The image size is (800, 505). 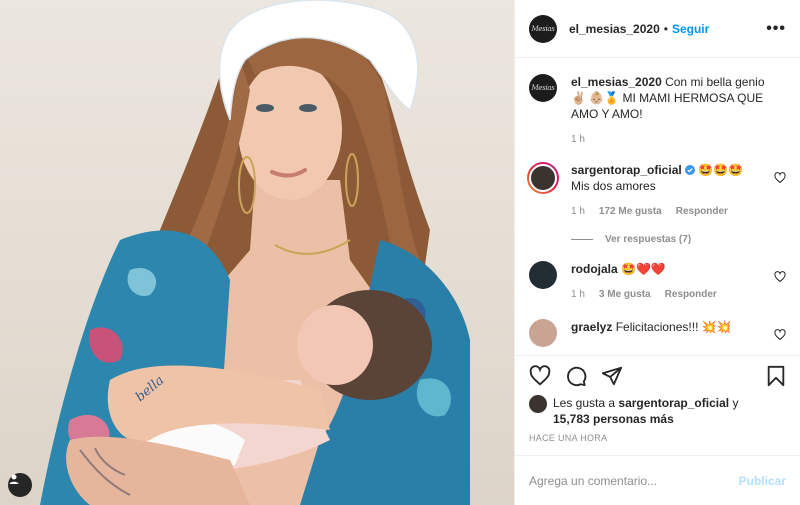 I want to click on comment-username: sargentorap_oficial, so click(x=626, y=170).